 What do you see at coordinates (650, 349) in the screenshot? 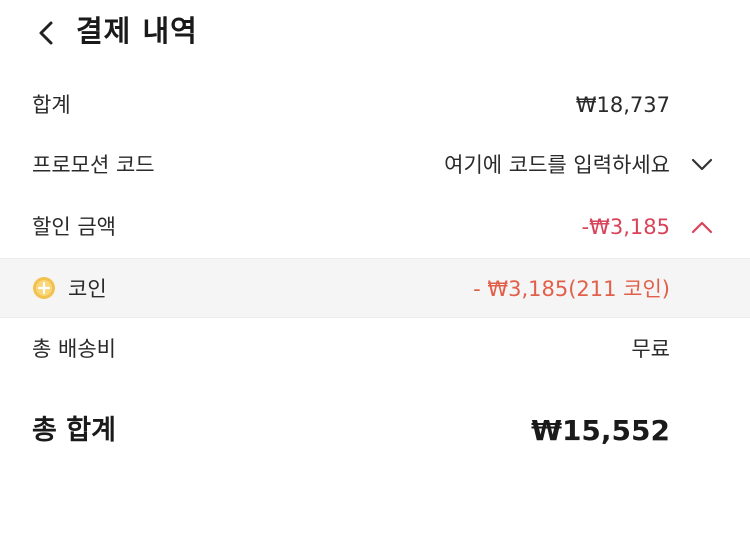
I see `shipping-value: 무료` at bounding box center [650, 349].